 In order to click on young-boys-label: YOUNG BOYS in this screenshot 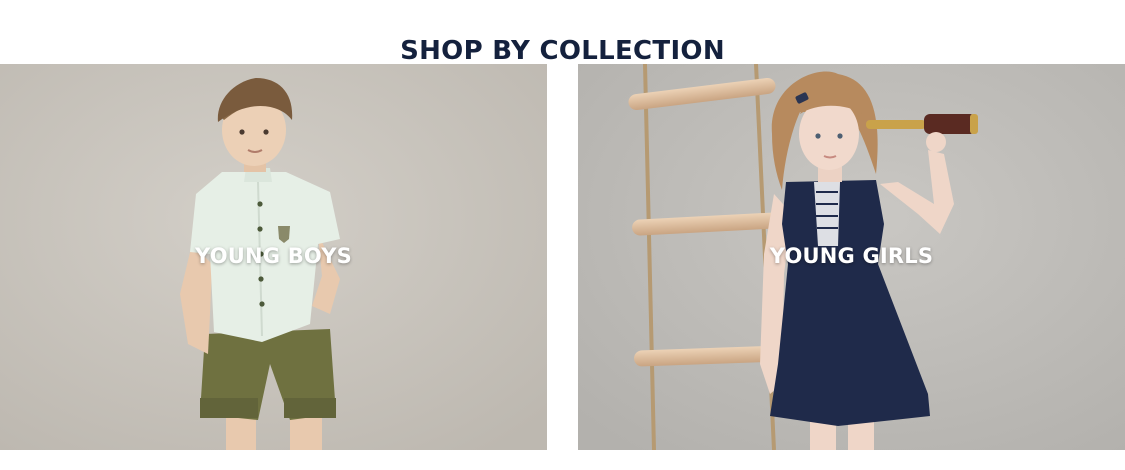, I will do `click(273, 256)`.